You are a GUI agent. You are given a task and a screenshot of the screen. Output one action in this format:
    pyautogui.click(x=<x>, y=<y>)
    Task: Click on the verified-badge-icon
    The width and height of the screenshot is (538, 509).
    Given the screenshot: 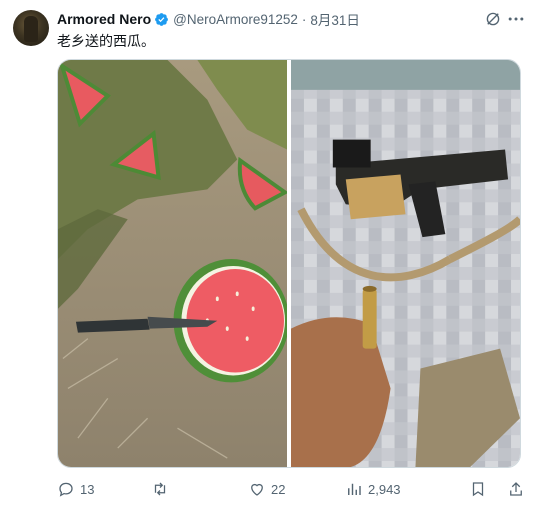 What is the action you would take?
    pyautogui.click(x=162, y=19)
    